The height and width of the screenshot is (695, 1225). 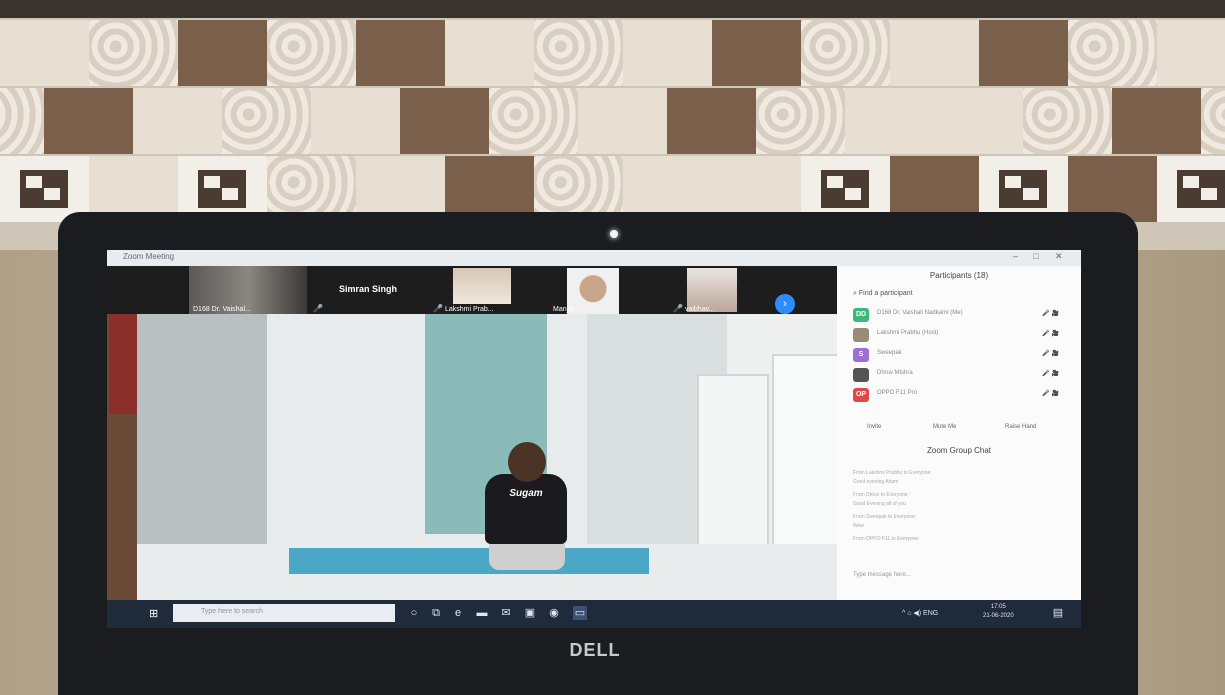 I want to click on chat-message: From Dhruv to Everyone:, so click(x=881, y=495).